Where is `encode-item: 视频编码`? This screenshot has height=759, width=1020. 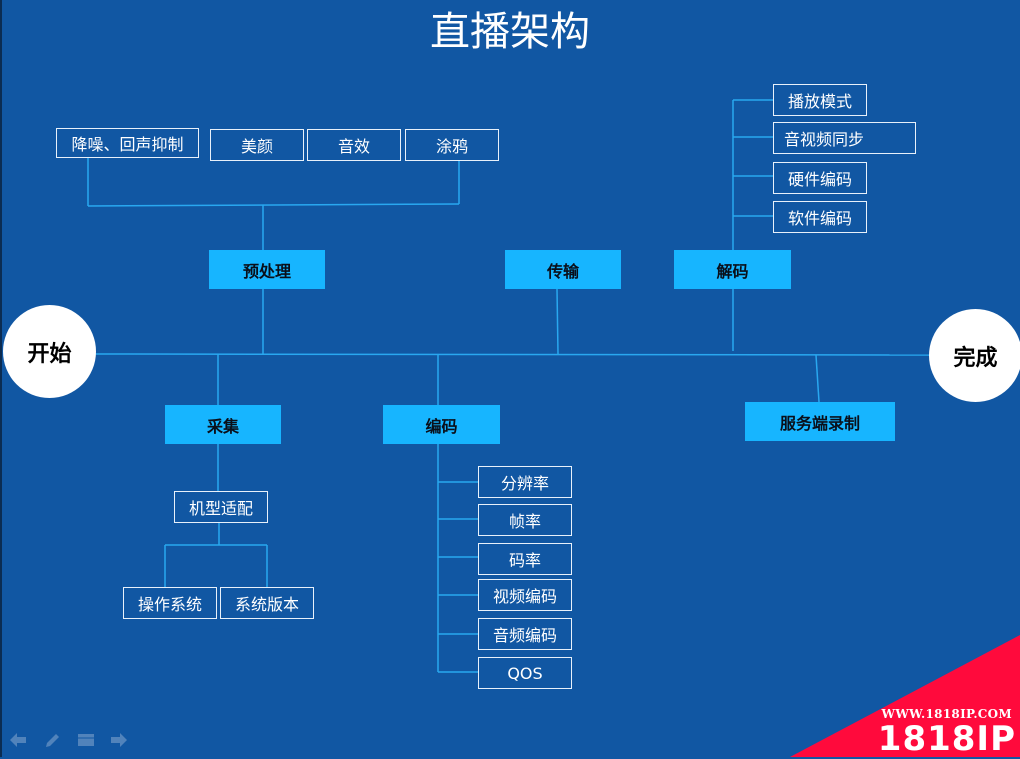 encode-item: 视频编码 is located at coordinates (525, 595).